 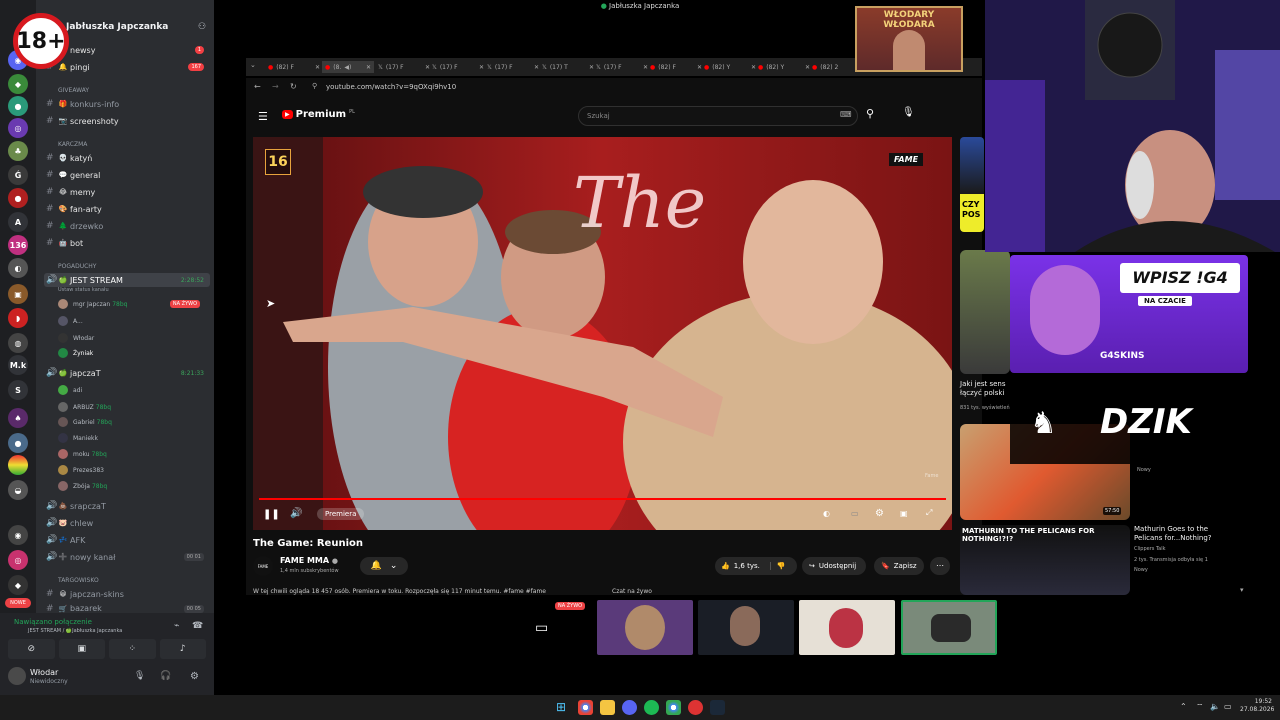 What do you see at coordinates (197, 626) in the screenshot?
I see `disconnect-icon: ☎` at bounding box center [197, 626].